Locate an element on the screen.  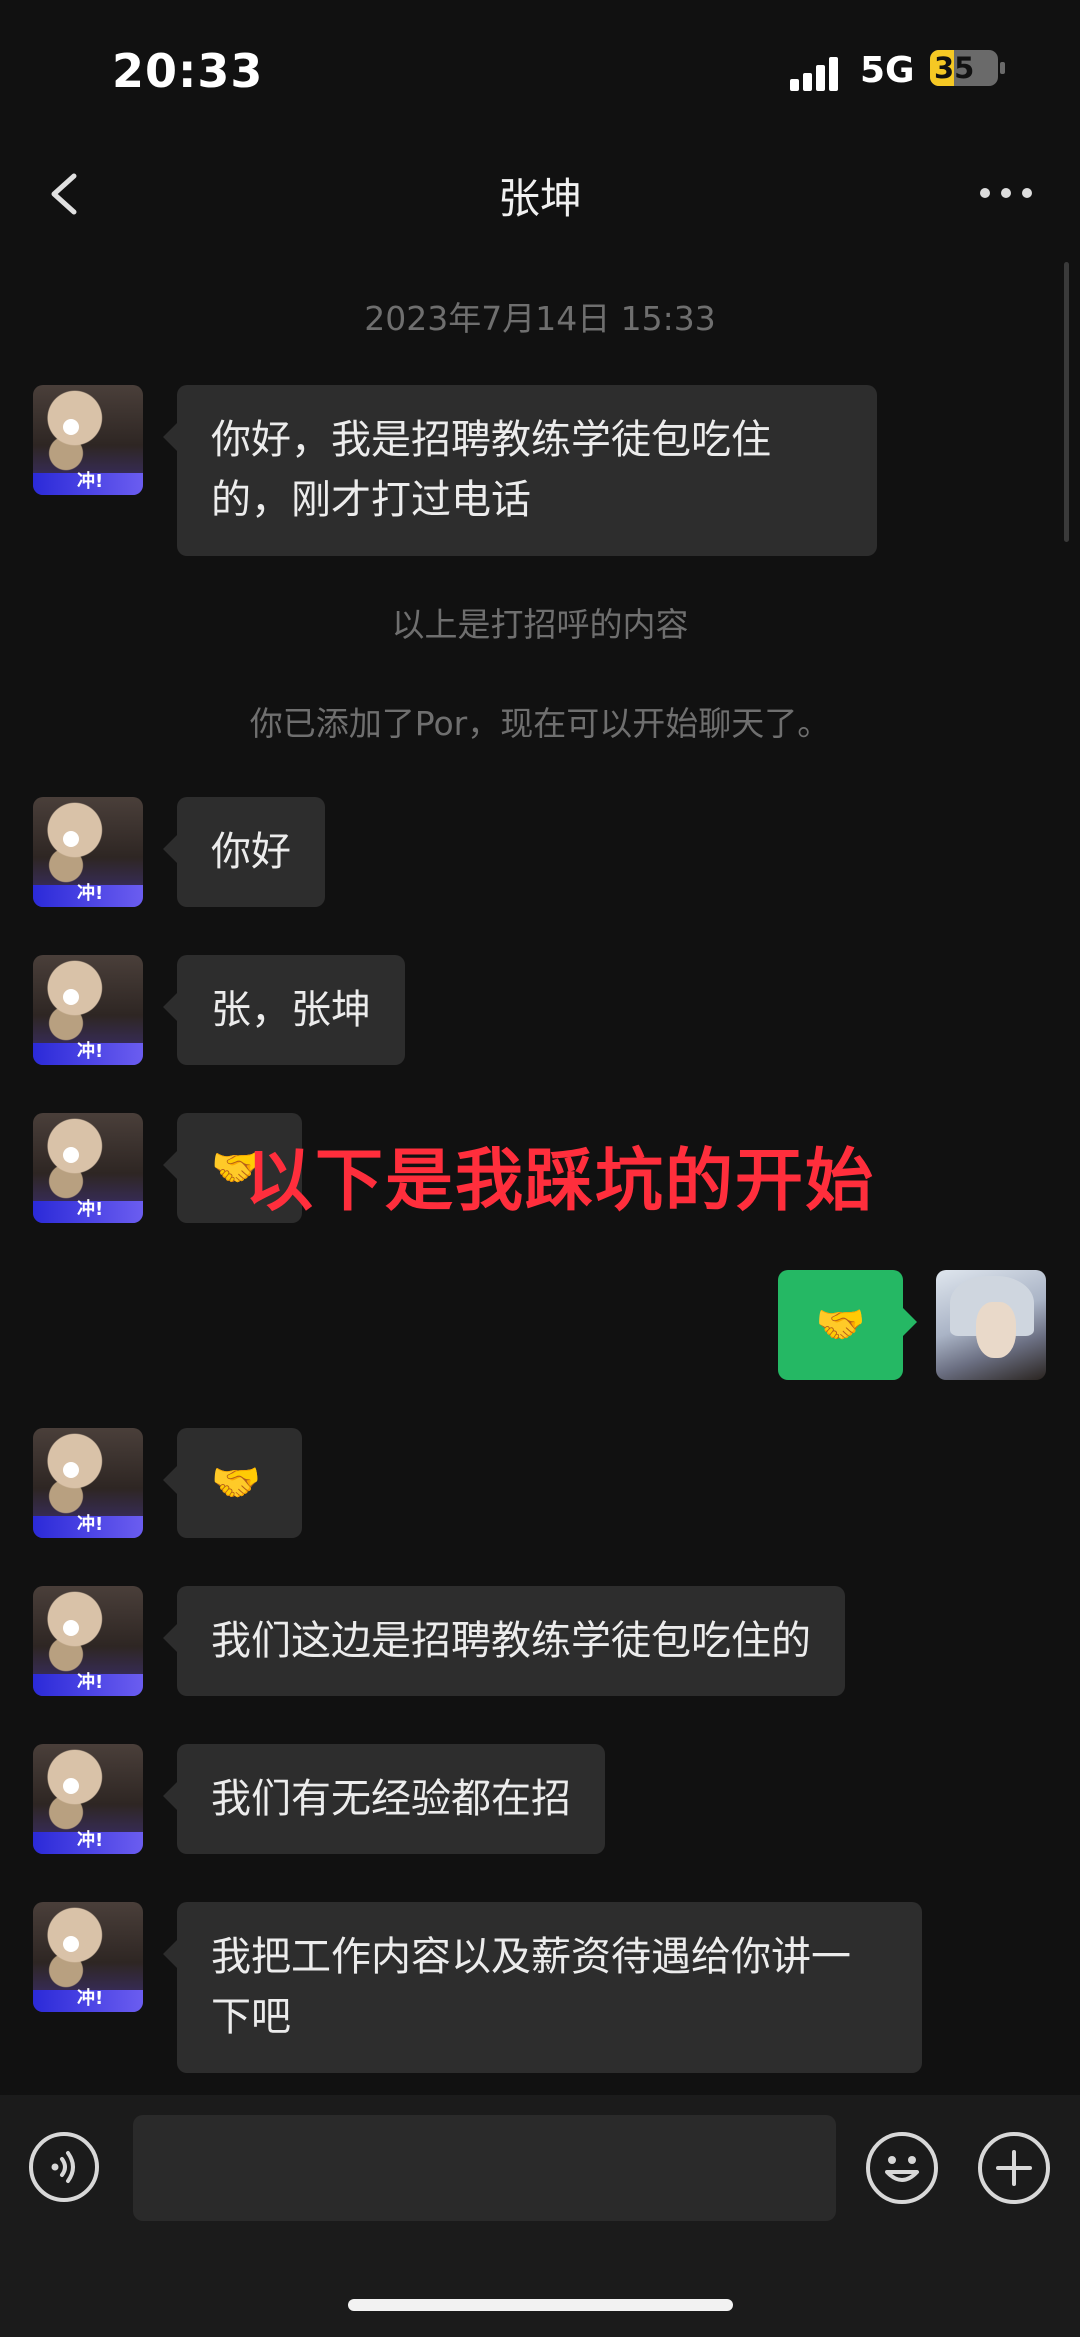
message-bubble-incoming: 我把工作内容以及薪资待遇给你讲一下吧 is located at coordinates (542, 1987).